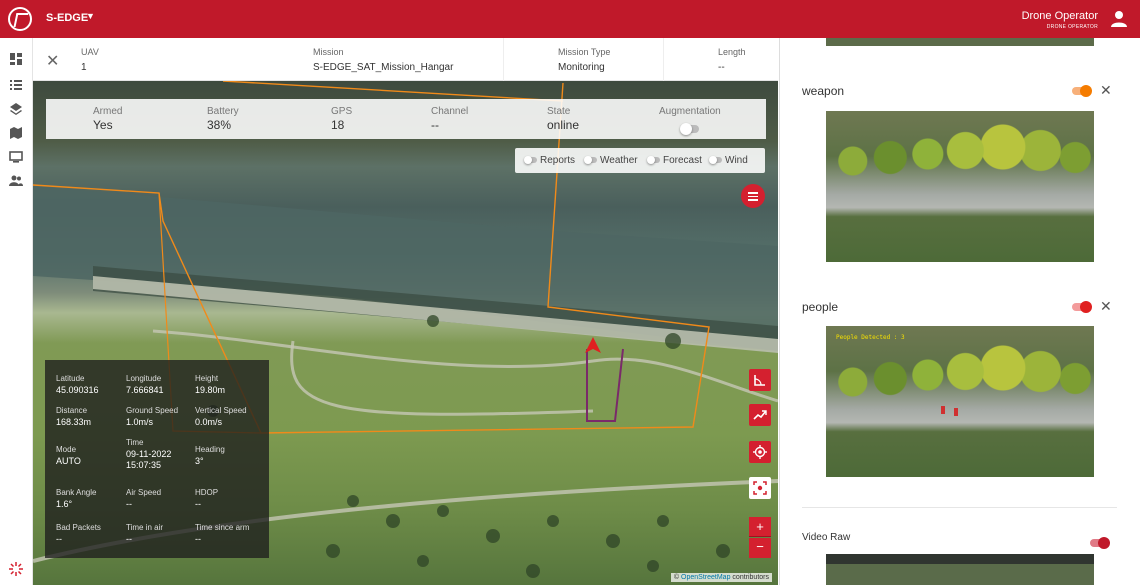  Describe the element at coordinates (559, 111) in the screenshot. I see `state-label: State` at that location.